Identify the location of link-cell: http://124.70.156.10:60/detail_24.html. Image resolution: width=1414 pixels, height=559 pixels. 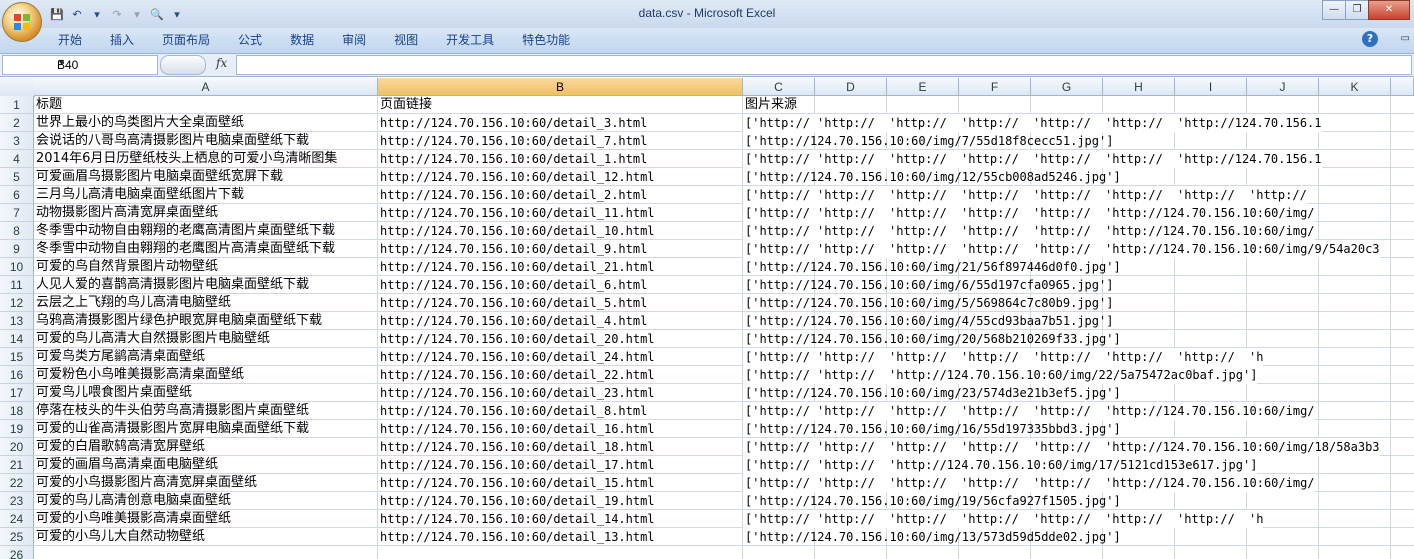
(516, 357).